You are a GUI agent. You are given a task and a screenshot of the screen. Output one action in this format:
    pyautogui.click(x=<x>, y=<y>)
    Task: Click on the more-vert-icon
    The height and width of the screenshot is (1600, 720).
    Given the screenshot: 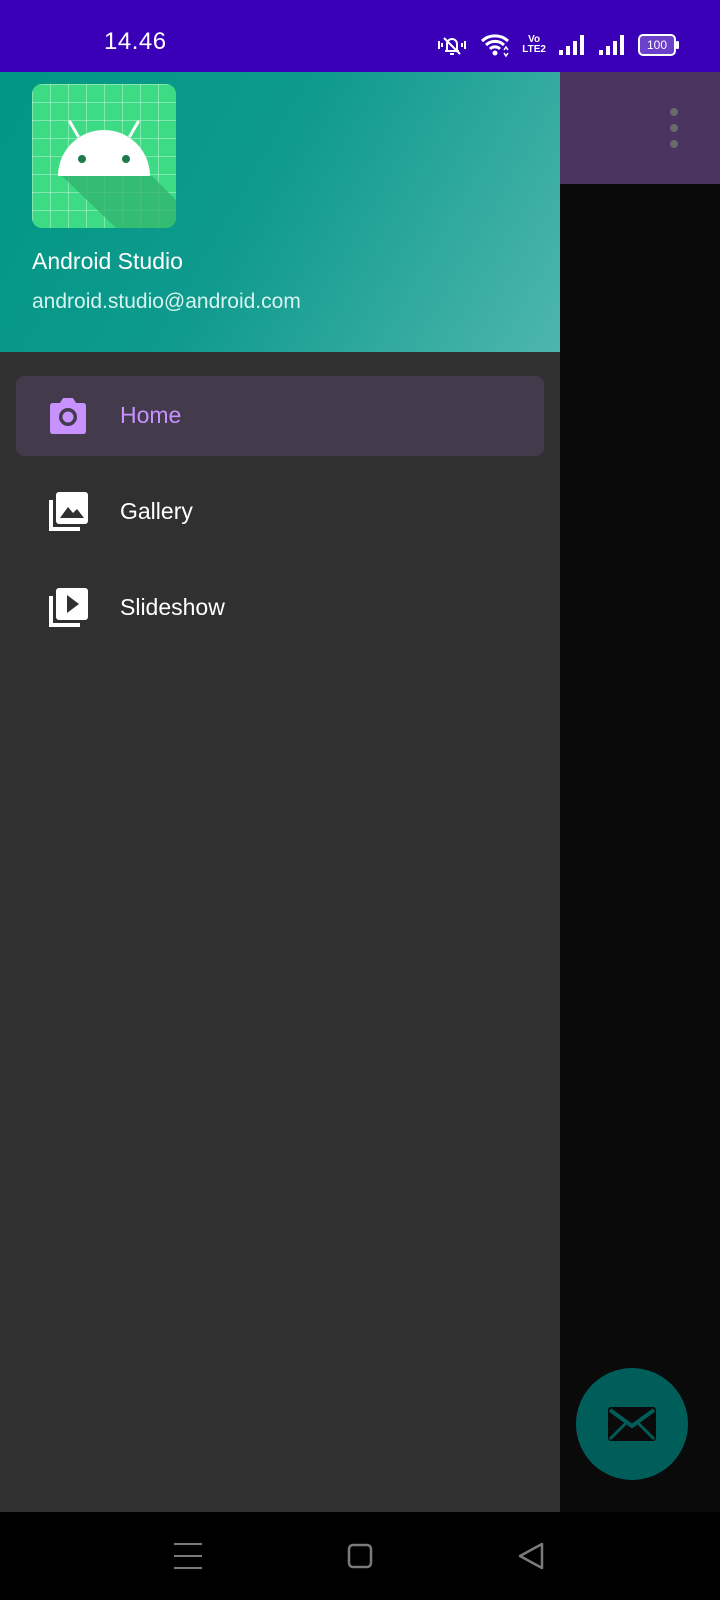 What is the action you would take?
    pyautogui.click(x=674, y=128)
    